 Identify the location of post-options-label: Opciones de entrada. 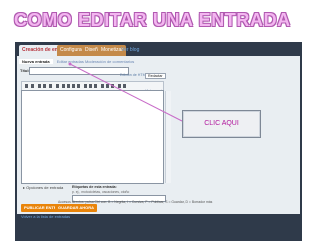
(45, 187).